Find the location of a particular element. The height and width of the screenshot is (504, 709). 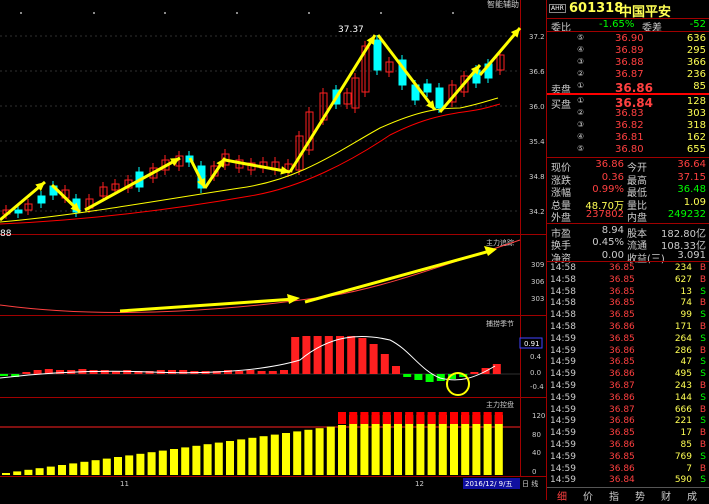

buy-price: 36.80 is located at coordinates (629, 149).